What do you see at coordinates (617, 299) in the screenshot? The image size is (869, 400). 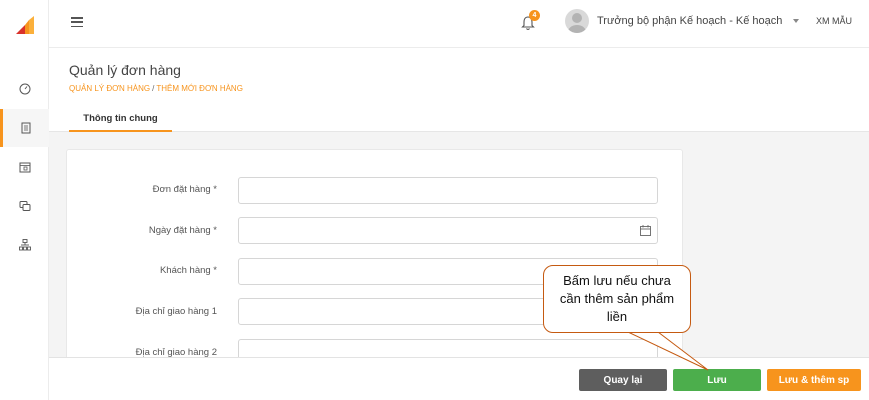 I see `annotation-callout: Bấm lưu nếu chưa cần thêm sản phẩm liền` at bounding box center [617, 299].